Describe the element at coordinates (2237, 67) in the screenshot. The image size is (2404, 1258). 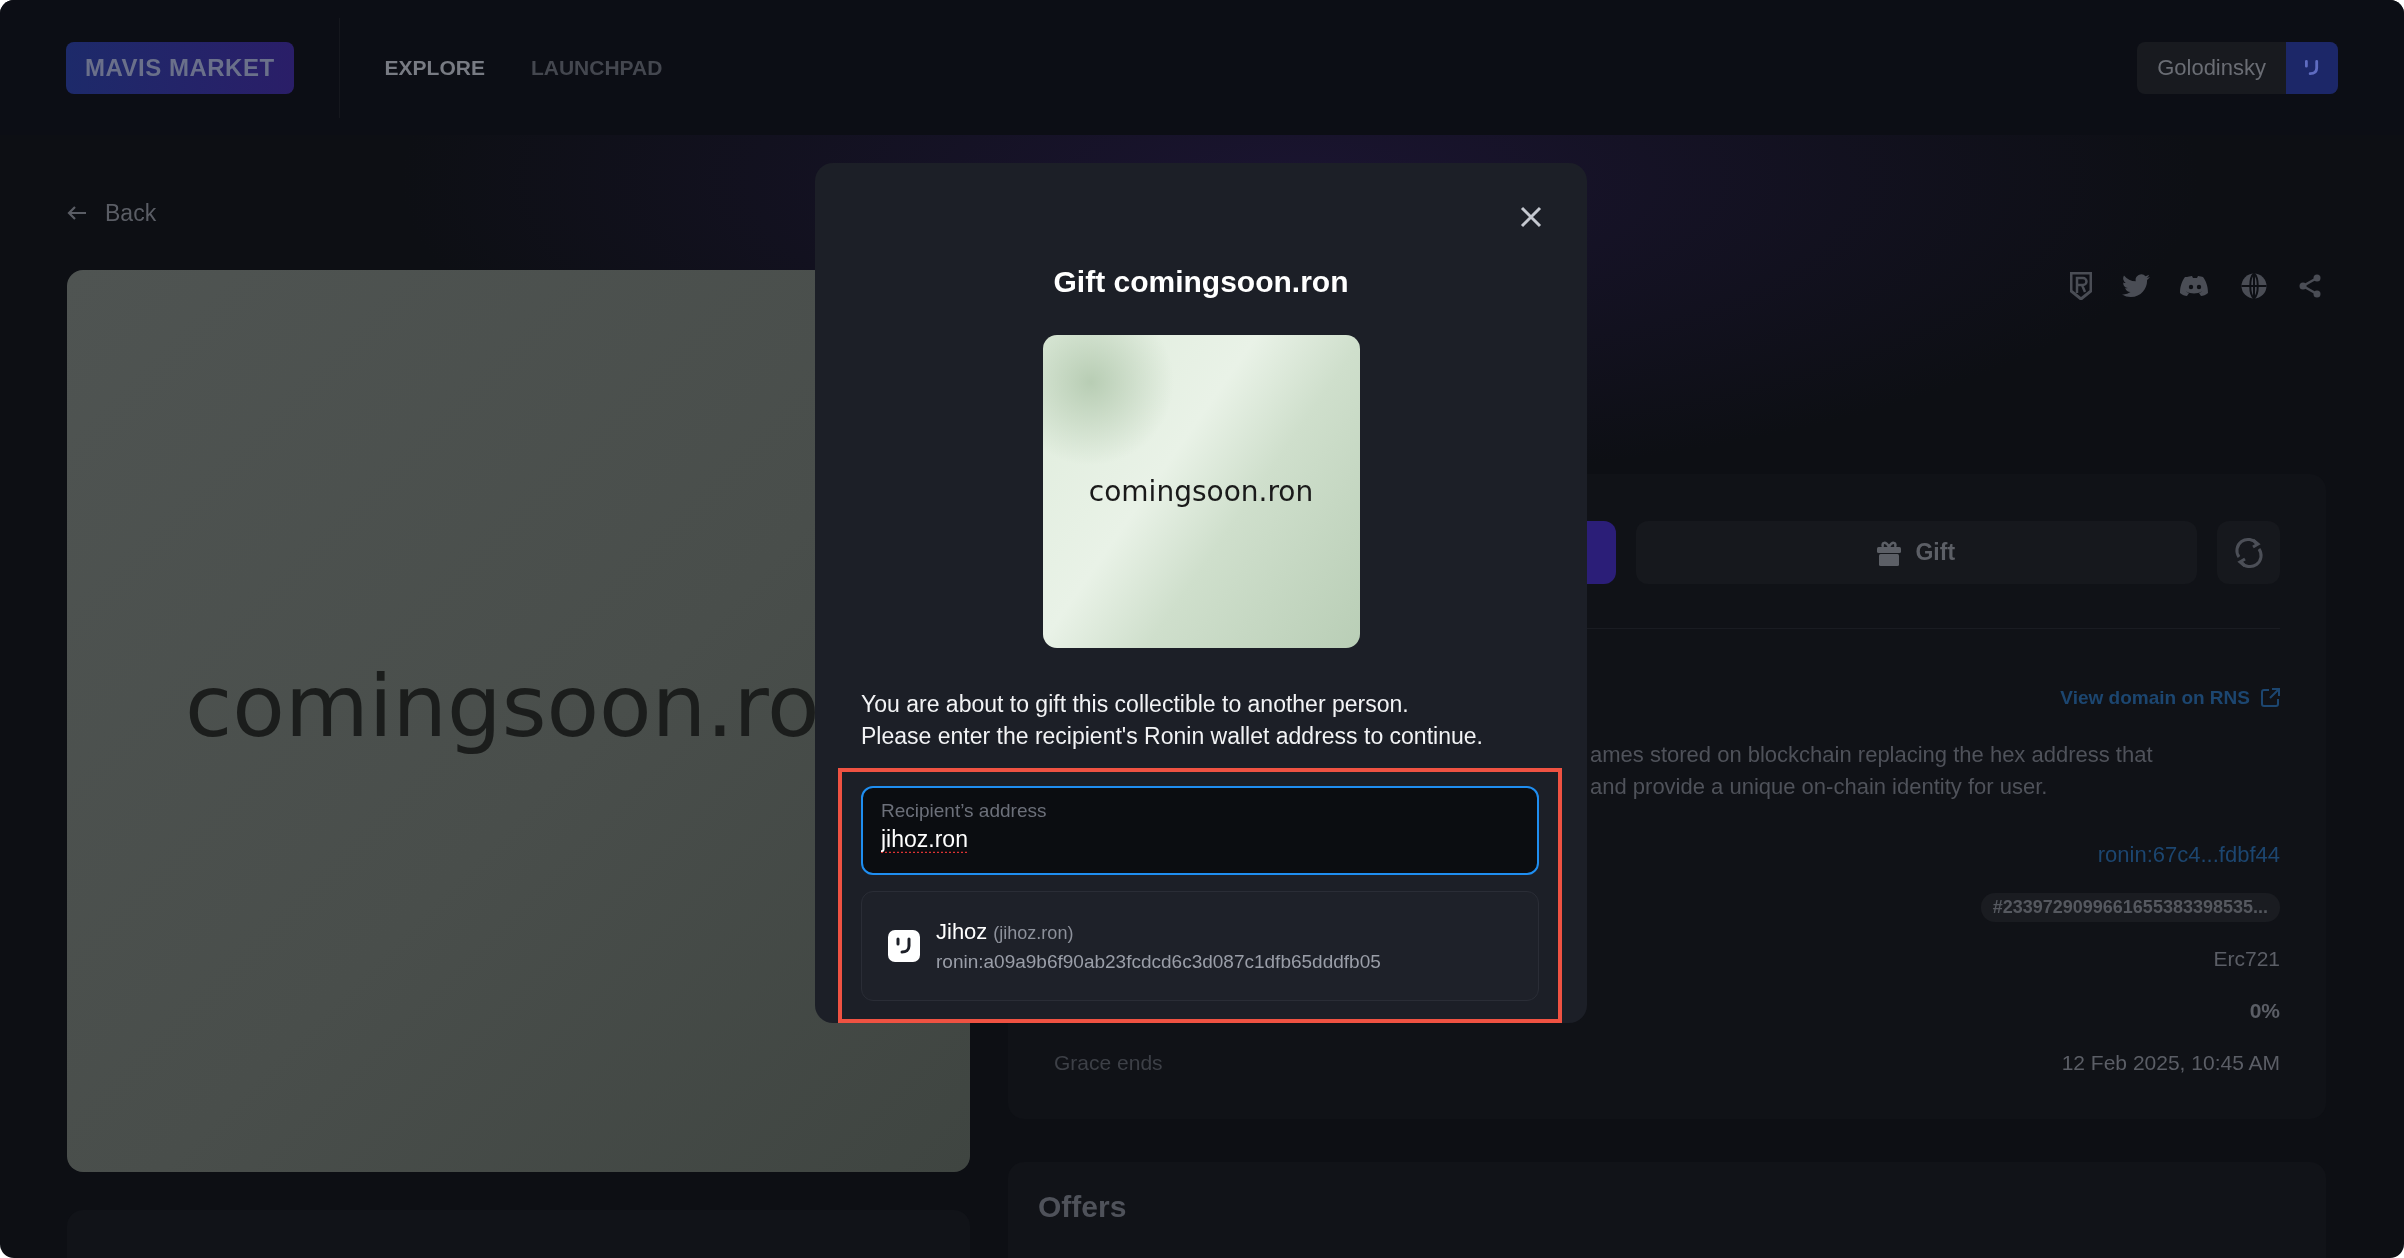
I see `user-menu: Golodinsky` at that location.